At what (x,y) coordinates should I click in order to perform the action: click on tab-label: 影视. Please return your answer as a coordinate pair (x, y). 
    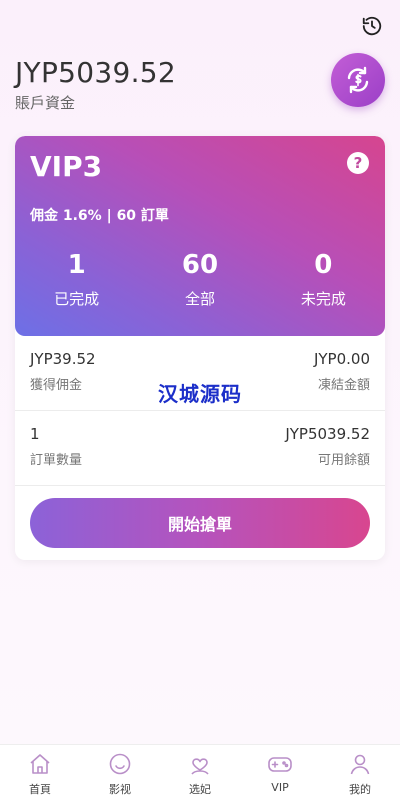
    Looking at the image, I should click on (120, 789).